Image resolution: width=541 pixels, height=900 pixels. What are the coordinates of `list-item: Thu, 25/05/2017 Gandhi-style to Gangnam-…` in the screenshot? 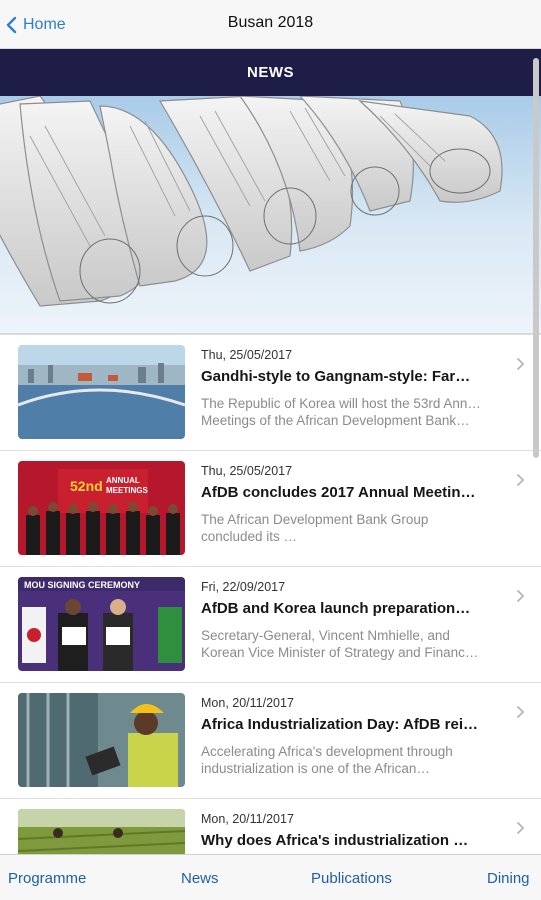 It's located at (270, 393).